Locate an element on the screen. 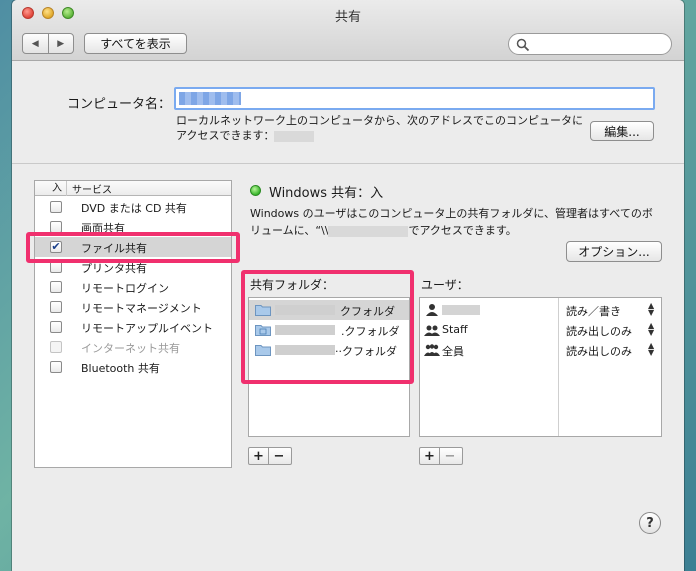 The width and height of the screenshot is (696, 571). redacted-windows-address is located at coordinates (368, 231).